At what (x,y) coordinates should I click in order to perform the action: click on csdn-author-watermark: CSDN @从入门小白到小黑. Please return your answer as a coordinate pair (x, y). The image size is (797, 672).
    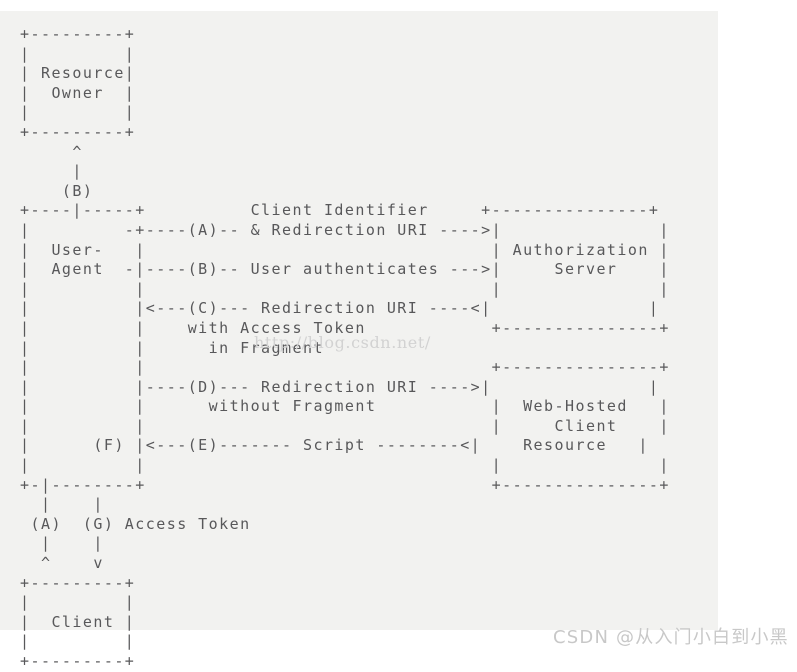
    Looking at the image, I should click on (671, 637).